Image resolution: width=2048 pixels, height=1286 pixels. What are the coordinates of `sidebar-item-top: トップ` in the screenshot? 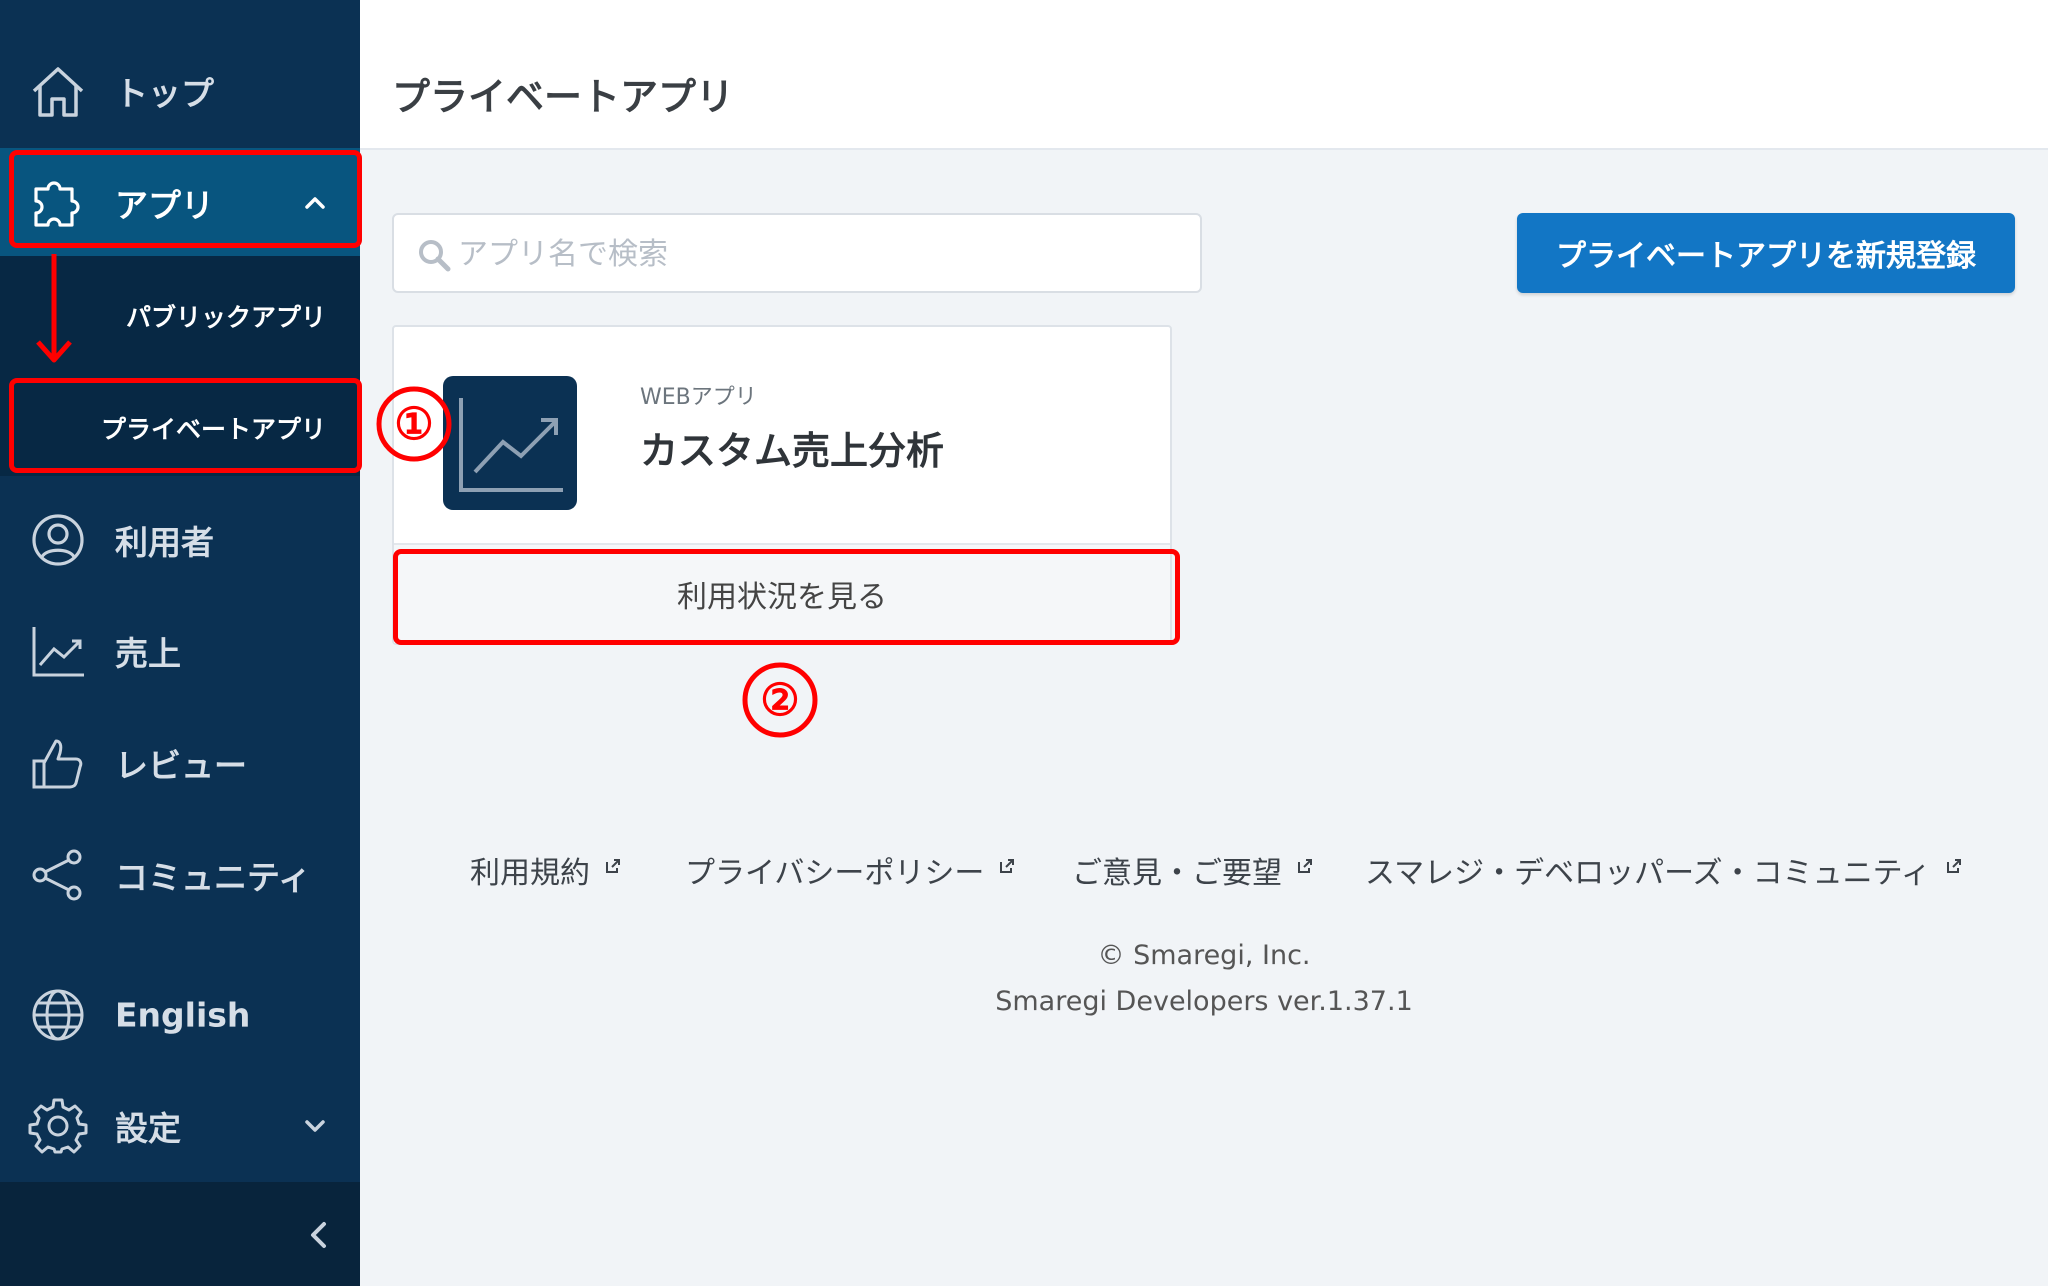 It's located at (180, 91).